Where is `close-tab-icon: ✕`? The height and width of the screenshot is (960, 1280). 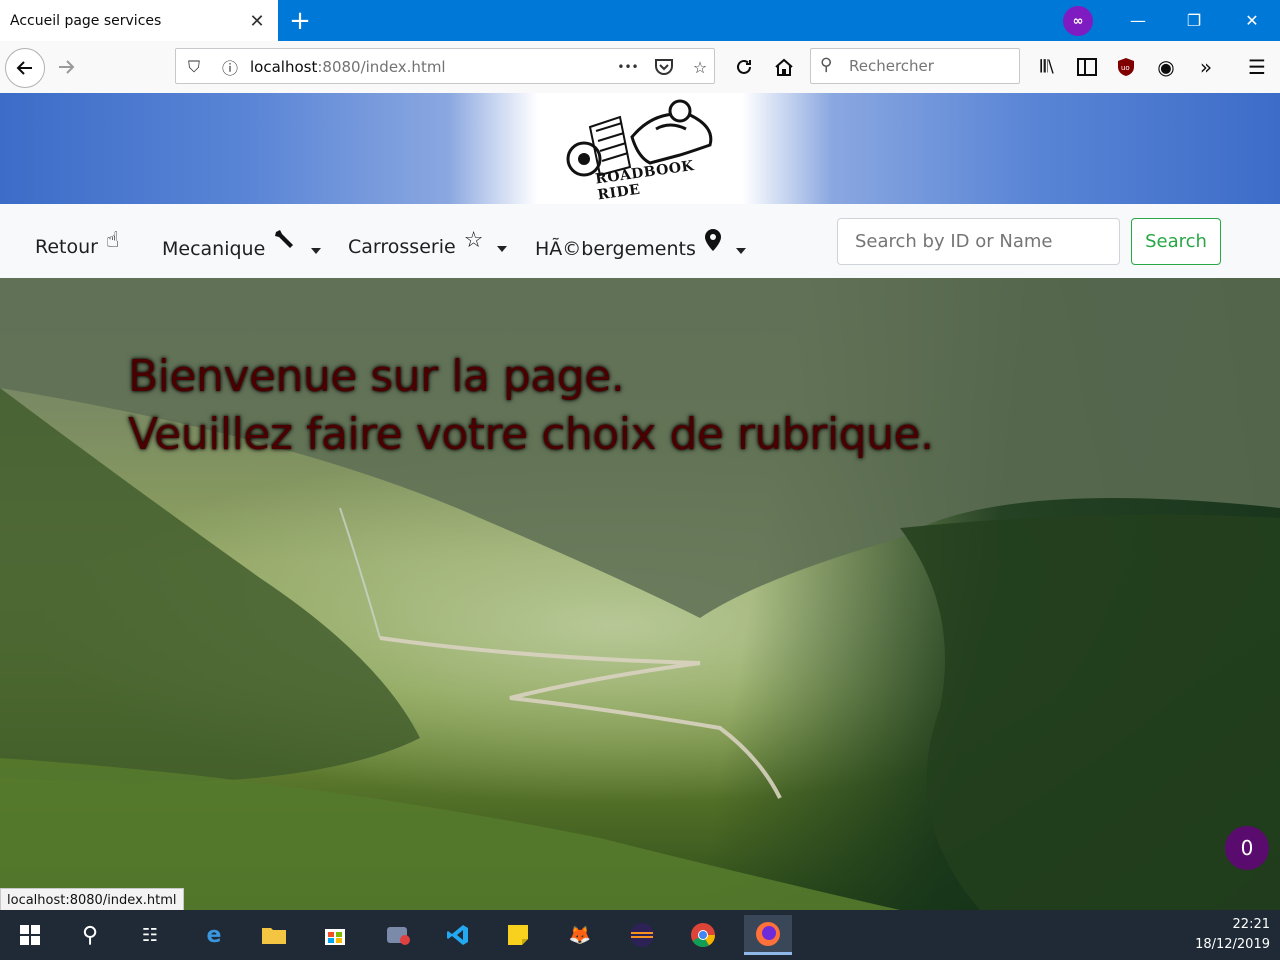
close-tab-icon: ✕ is located at coordinates (257, 21).